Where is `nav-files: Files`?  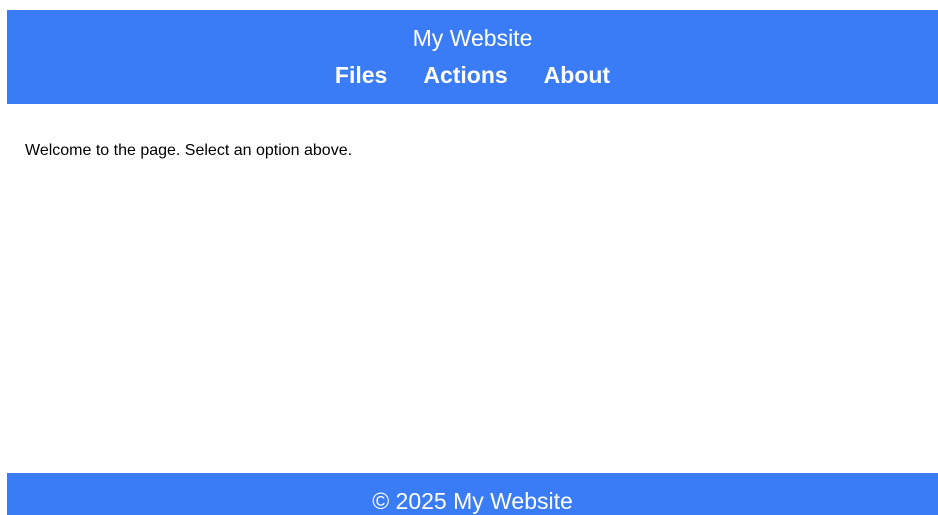
nav-files: Files is located at coordinates (361, 75).